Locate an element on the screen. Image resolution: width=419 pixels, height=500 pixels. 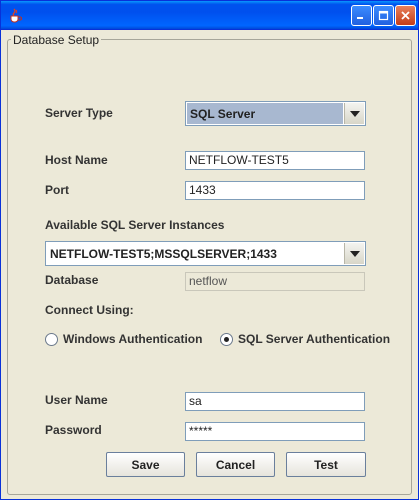
windows-auth-radio: Windows Authentication is located at coordinates (123, 339).